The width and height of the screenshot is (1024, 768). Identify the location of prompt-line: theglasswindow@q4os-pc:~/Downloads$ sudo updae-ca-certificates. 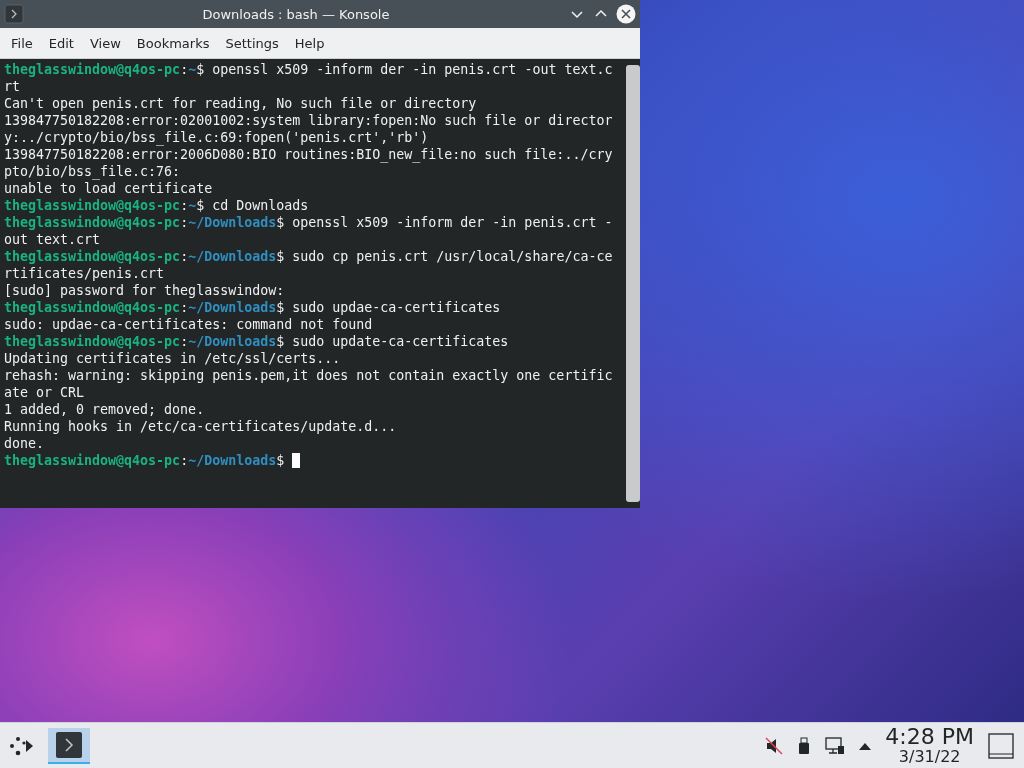
(253, 307).